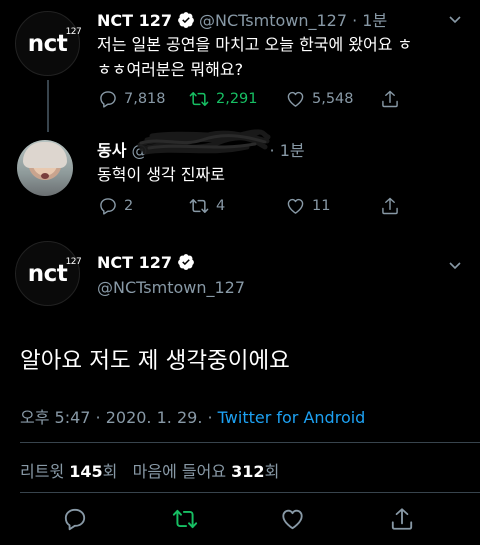  I want to click on like-button: 11, so click(332, 206).